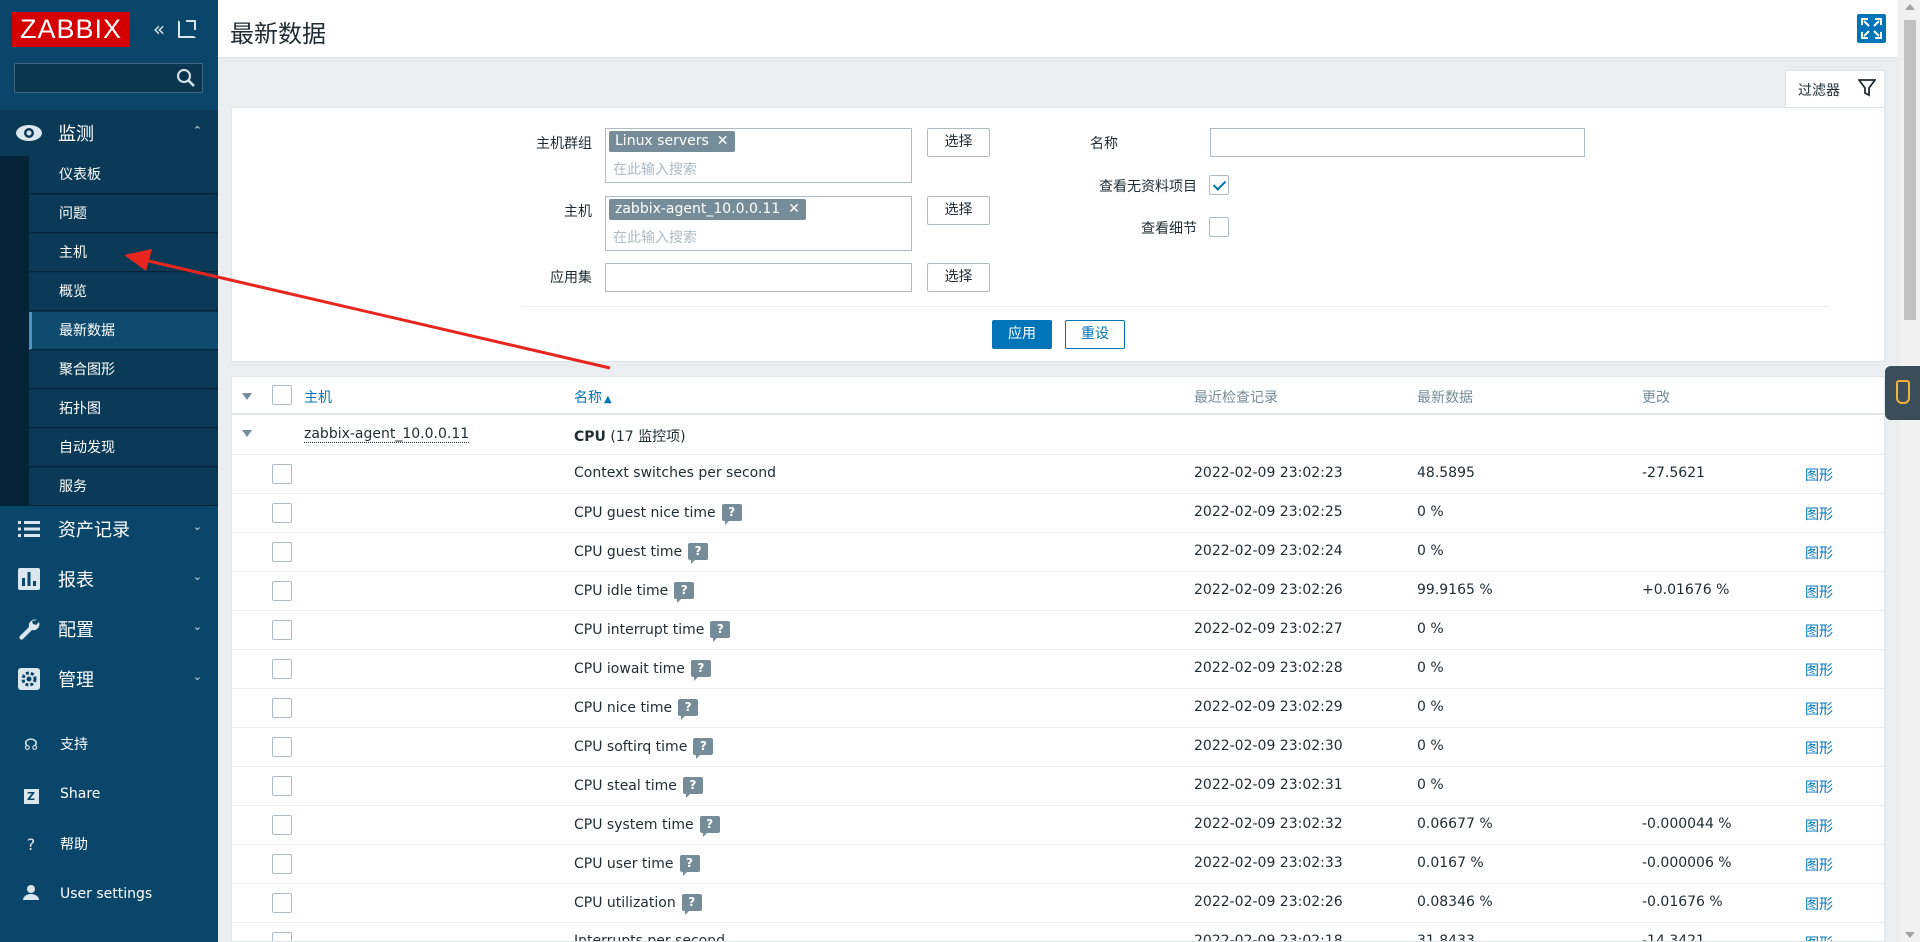 This screenshot has height=942, width=1920. What do you see at coordinates (655, 237) in the screenshot?
I see `host-search-placeholder: 在此输入搜索` at bounding box center [655, 237].